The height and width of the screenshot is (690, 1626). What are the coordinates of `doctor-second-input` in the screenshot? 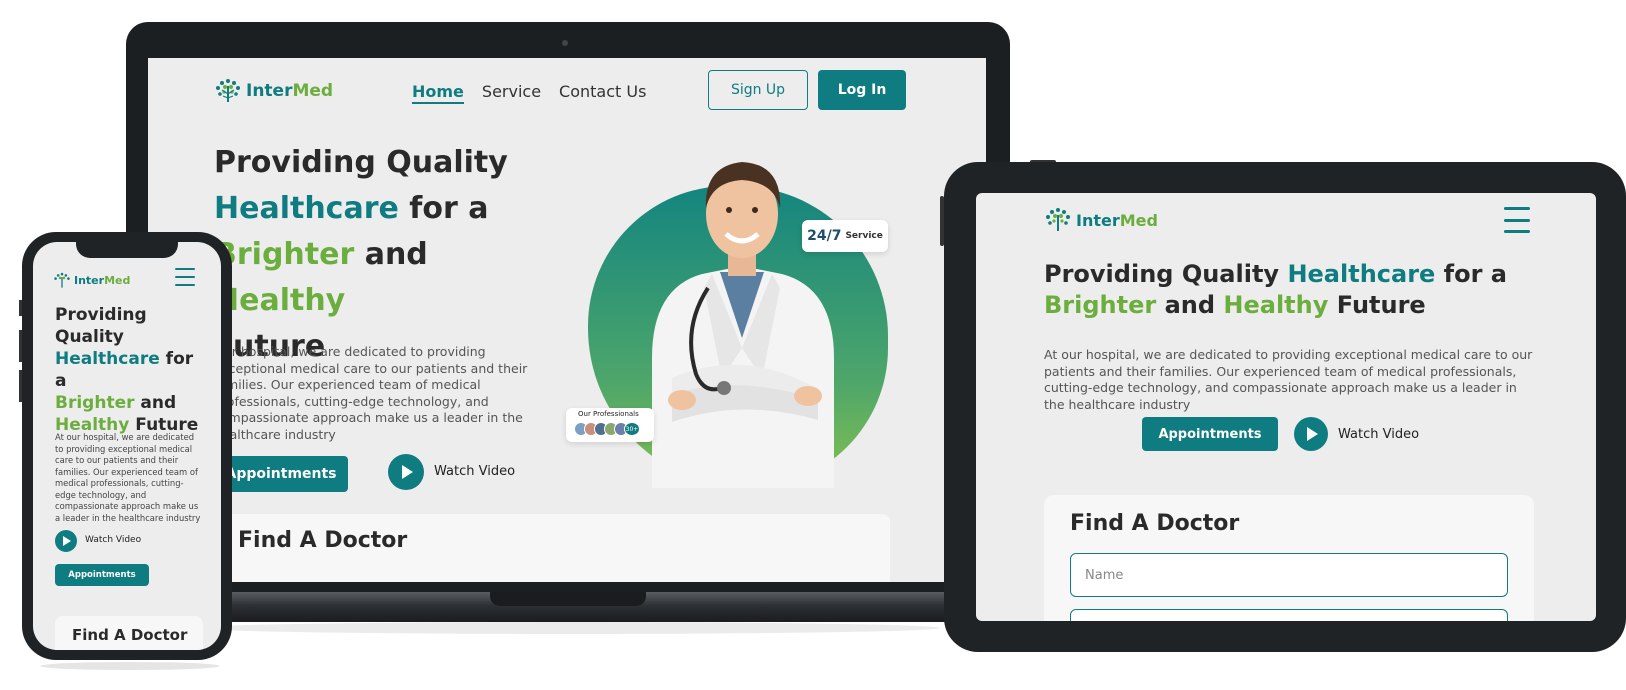 It's located at (1289, 615).